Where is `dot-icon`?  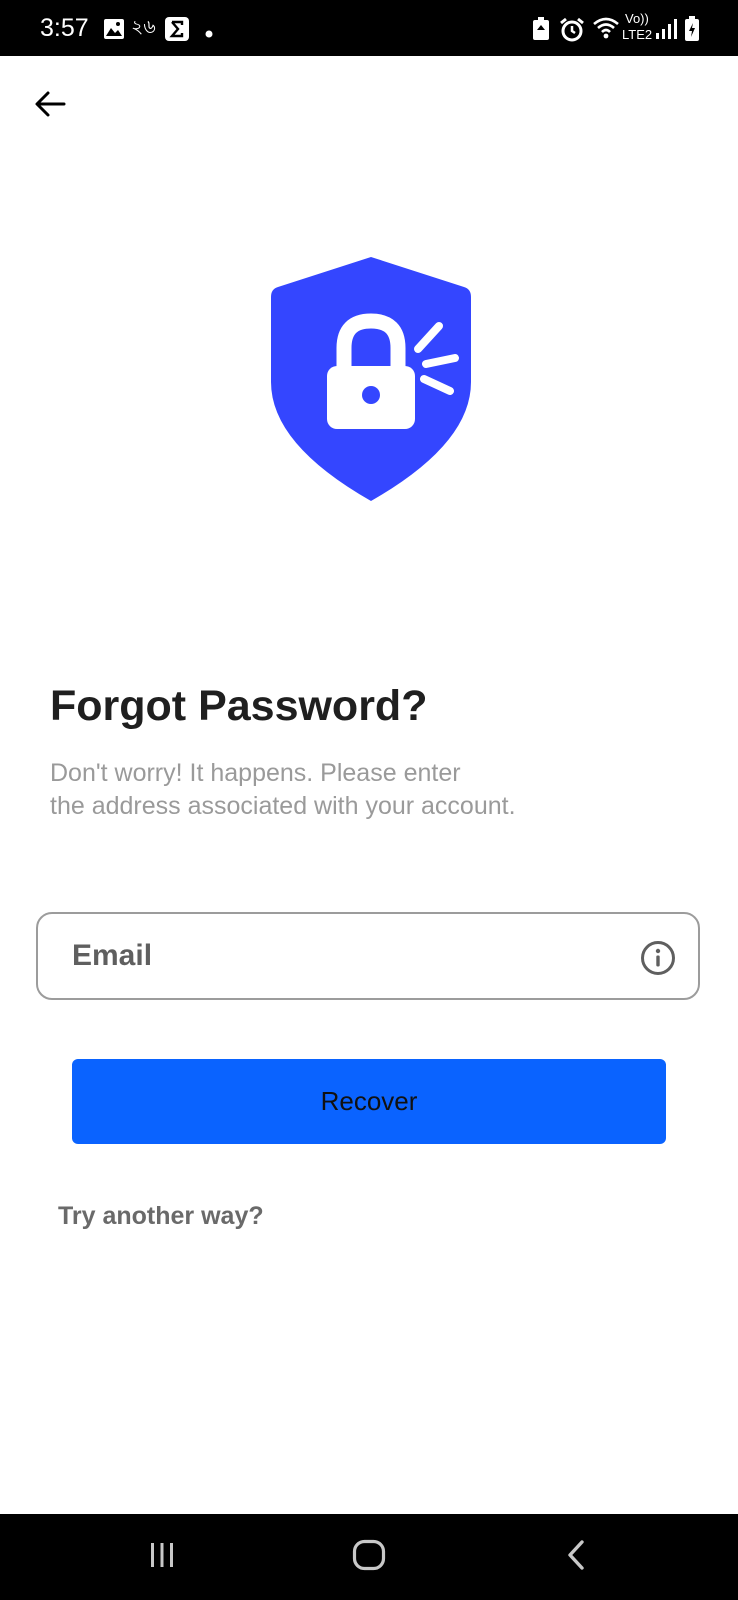 dot-icon is located at coordinates (209, 34).